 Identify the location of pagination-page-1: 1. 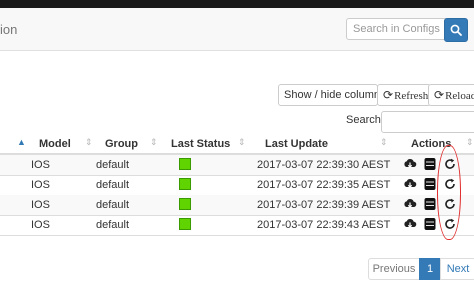
(430, 269).